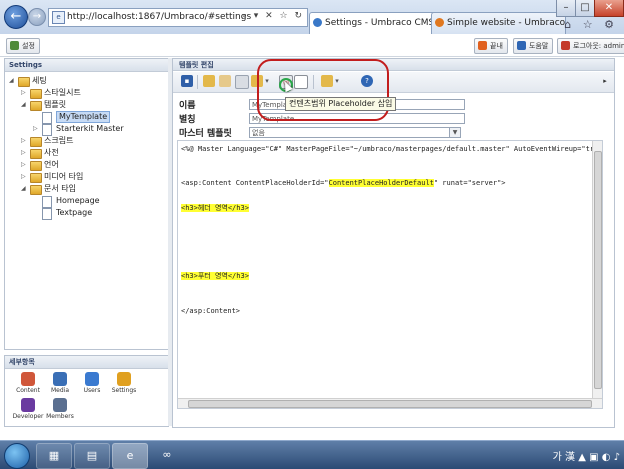  Describe the element at coordinates (355, 132) in the screenshot. I see `master-template-select: 없음 ▼` at that location.